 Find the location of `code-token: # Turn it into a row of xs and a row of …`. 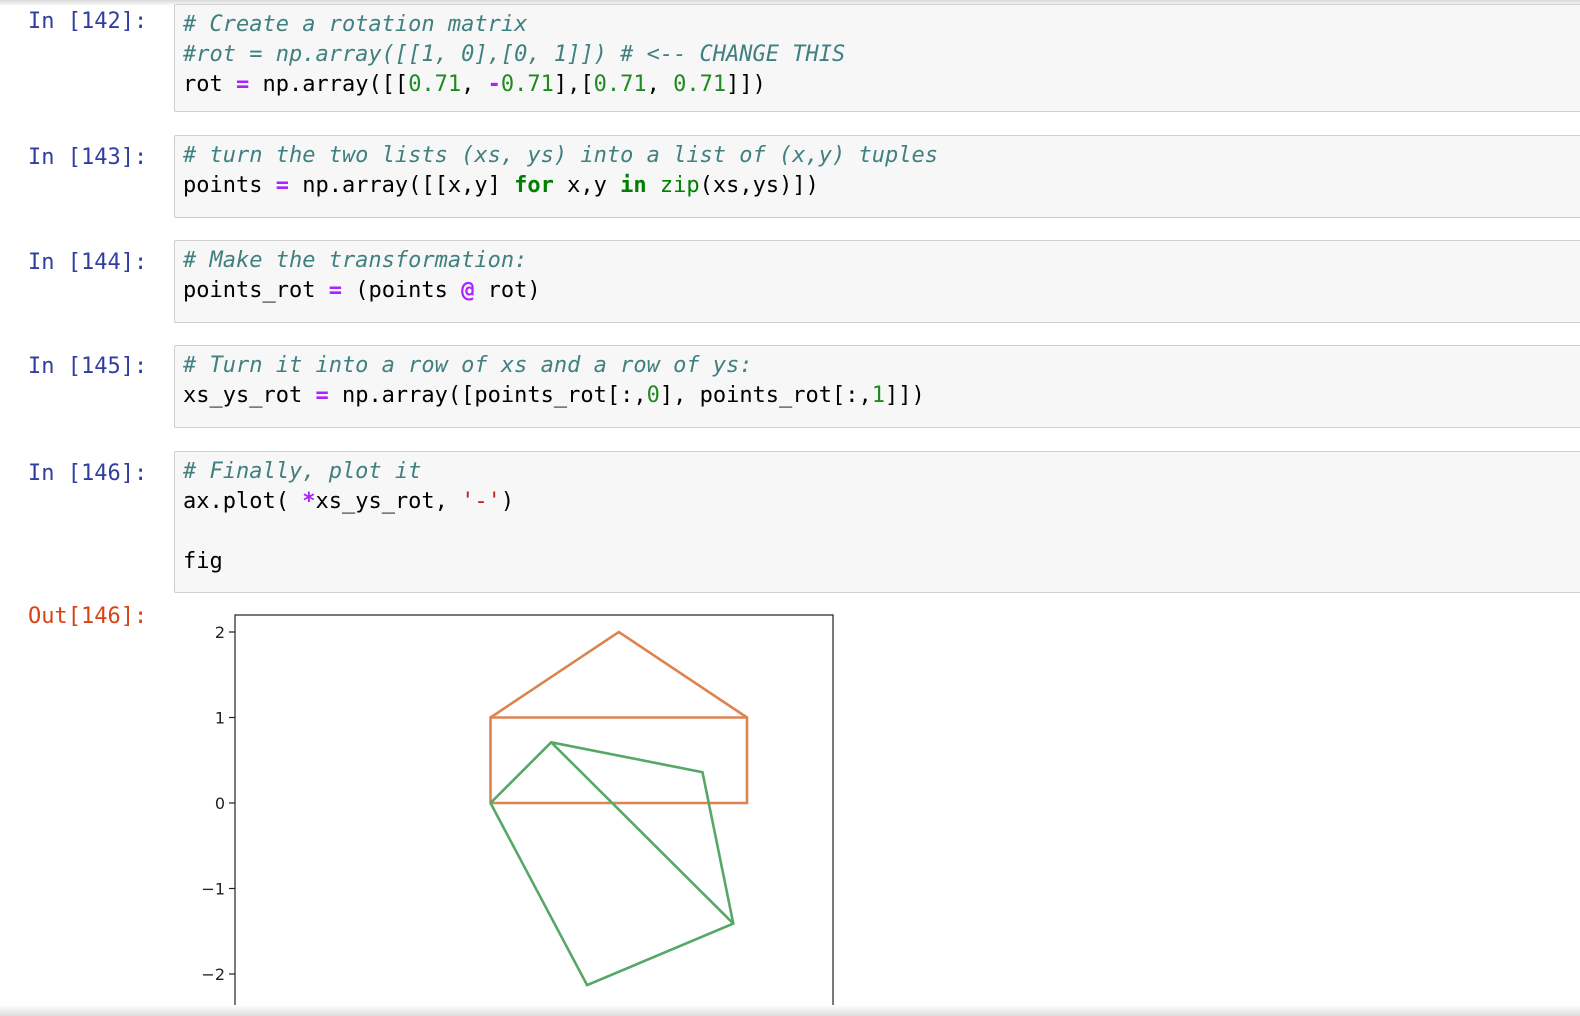

code-token: # Turn it into a row of xs and a row of … is located at coordinates (468, 365).